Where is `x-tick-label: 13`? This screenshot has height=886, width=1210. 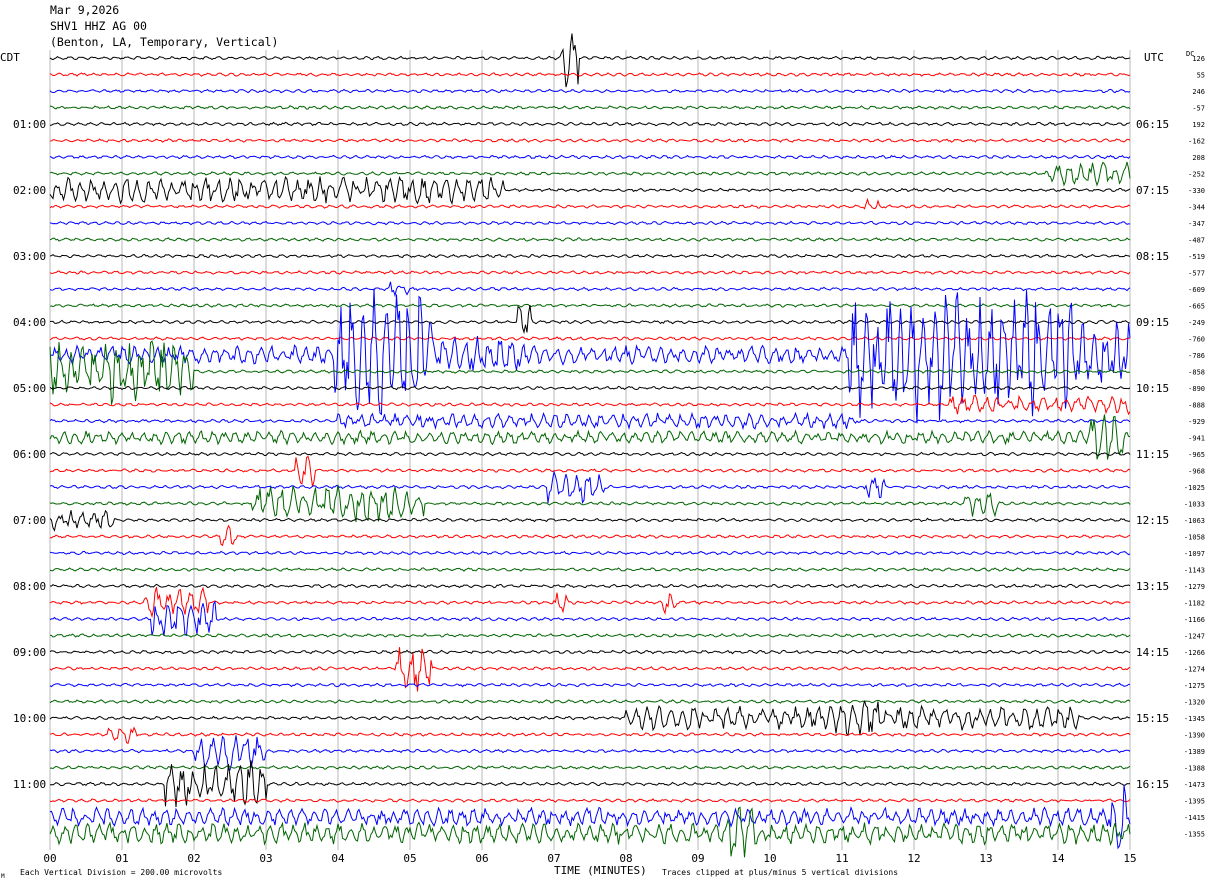
x-tick-label: 13 is located at coordinates (985, 858).